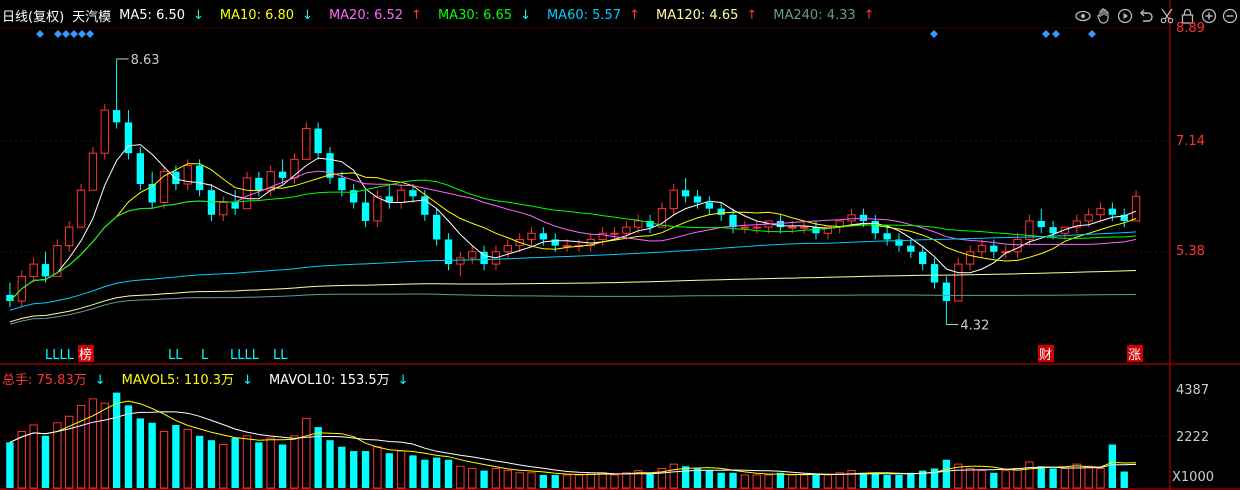  What do you see at coordinates (416, 15) in the screenshot?
I see `ma-legend-arrow: ↑` at bounding box center [416, 15].